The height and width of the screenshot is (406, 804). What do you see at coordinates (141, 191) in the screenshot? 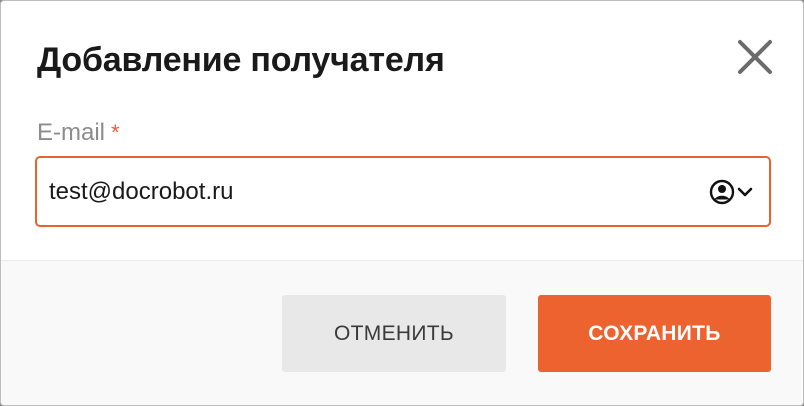
I see `email-value: test@docrobot.ru` at bounding box center [141, 191].